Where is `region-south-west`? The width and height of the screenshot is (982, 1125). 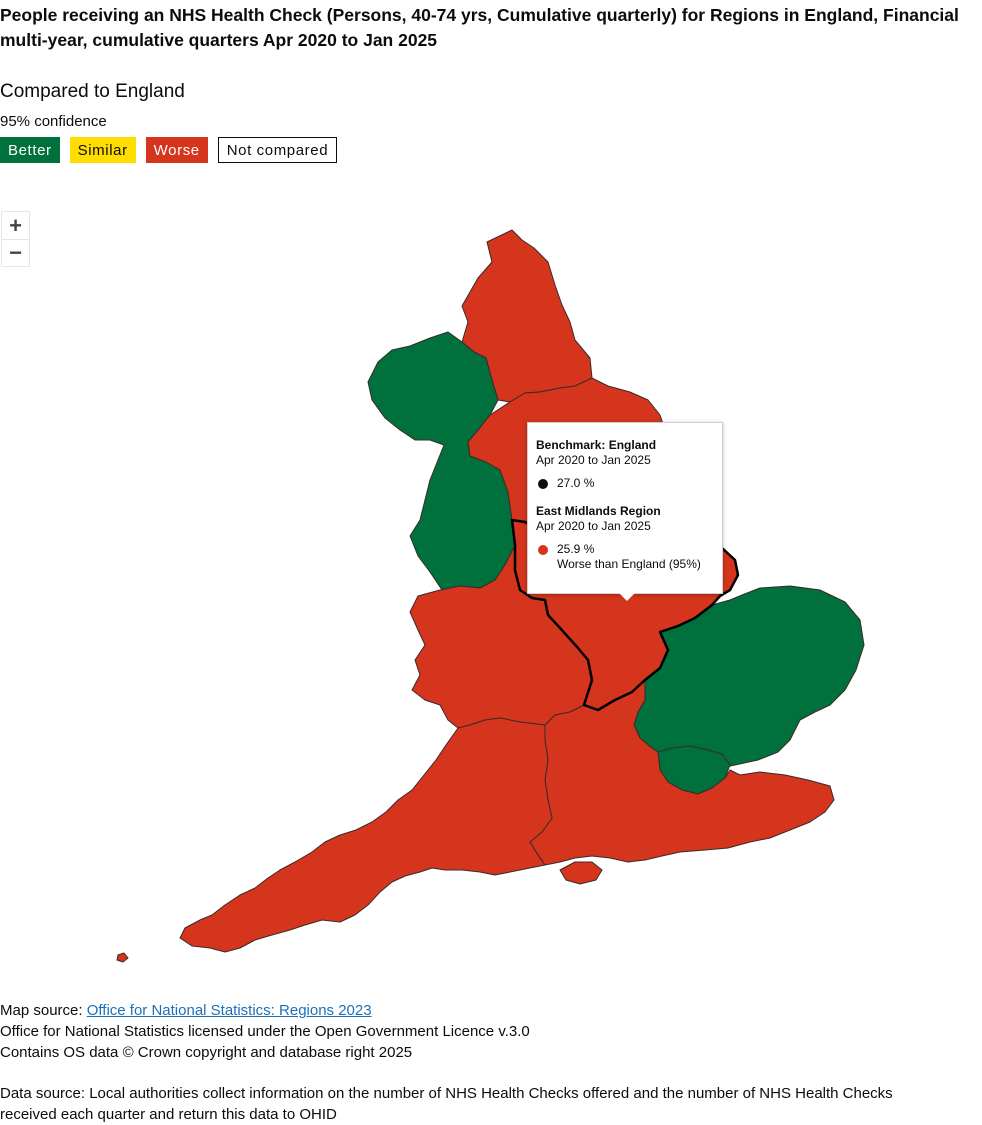
region-south-west is located at coordinates (366, 835).